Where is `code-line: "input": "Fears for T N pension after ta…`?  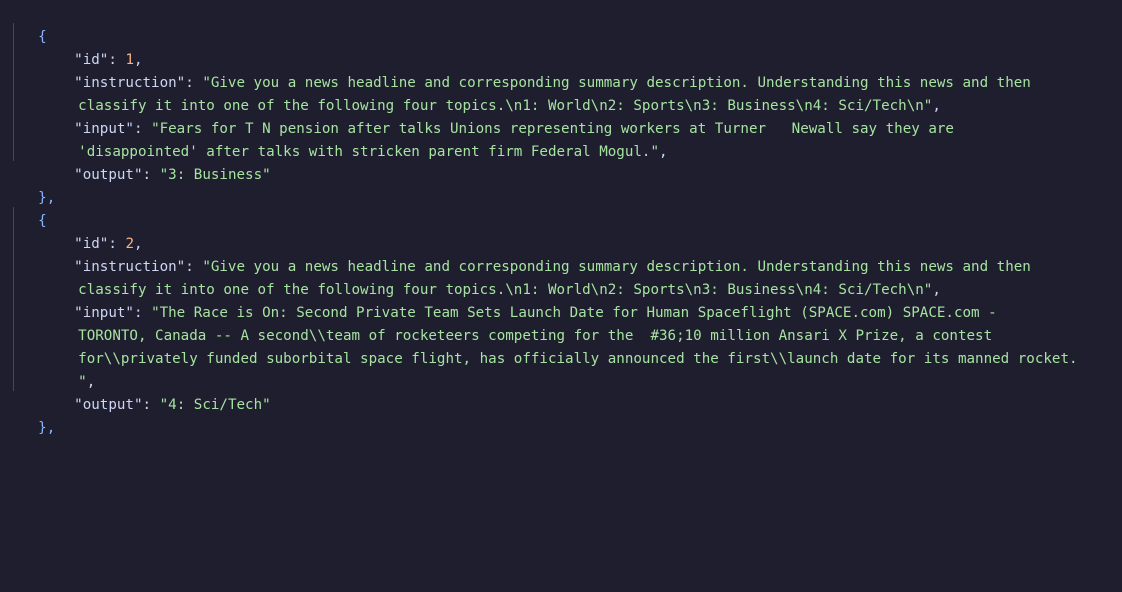 code-line: "input": "Fears for T N pension after ta… is located at coordinates (479, 116).